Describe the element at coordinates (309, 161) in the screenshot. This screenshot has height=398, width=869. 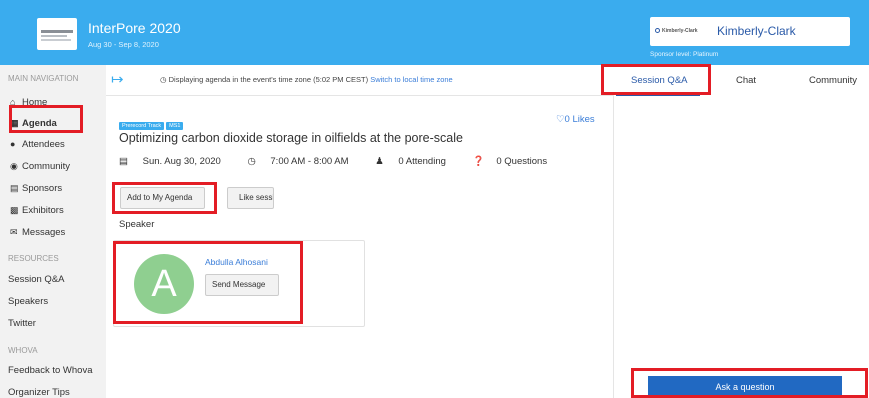
I see `session-time: 7:00 AM - 8:00 AM` at that location.